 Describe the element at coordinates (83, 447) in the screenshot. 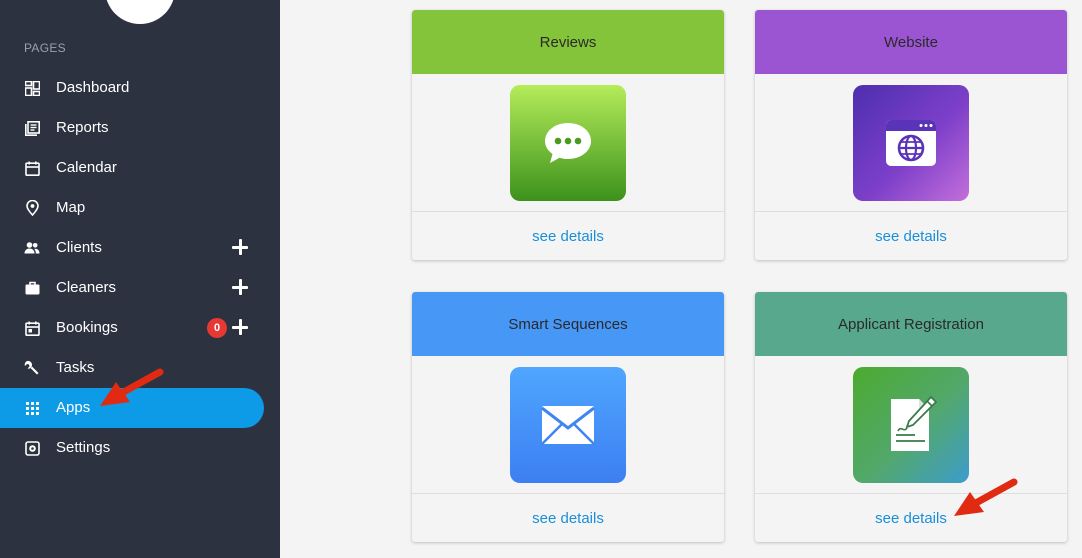

I see `sidebar-item-label: Settings` at that location.